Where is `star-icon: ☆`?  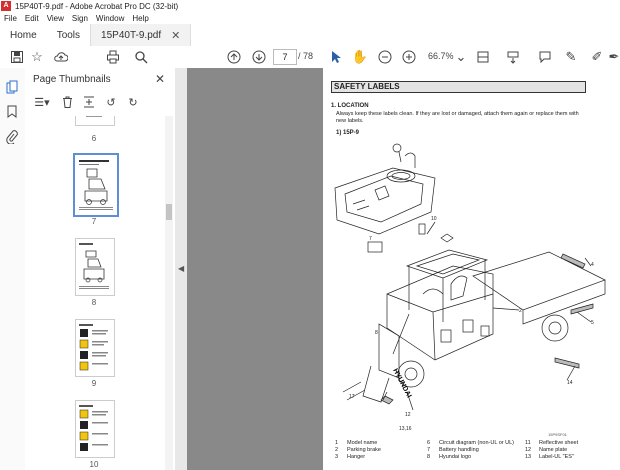
star-icon: ☆ is located at coordinates (37, 57).